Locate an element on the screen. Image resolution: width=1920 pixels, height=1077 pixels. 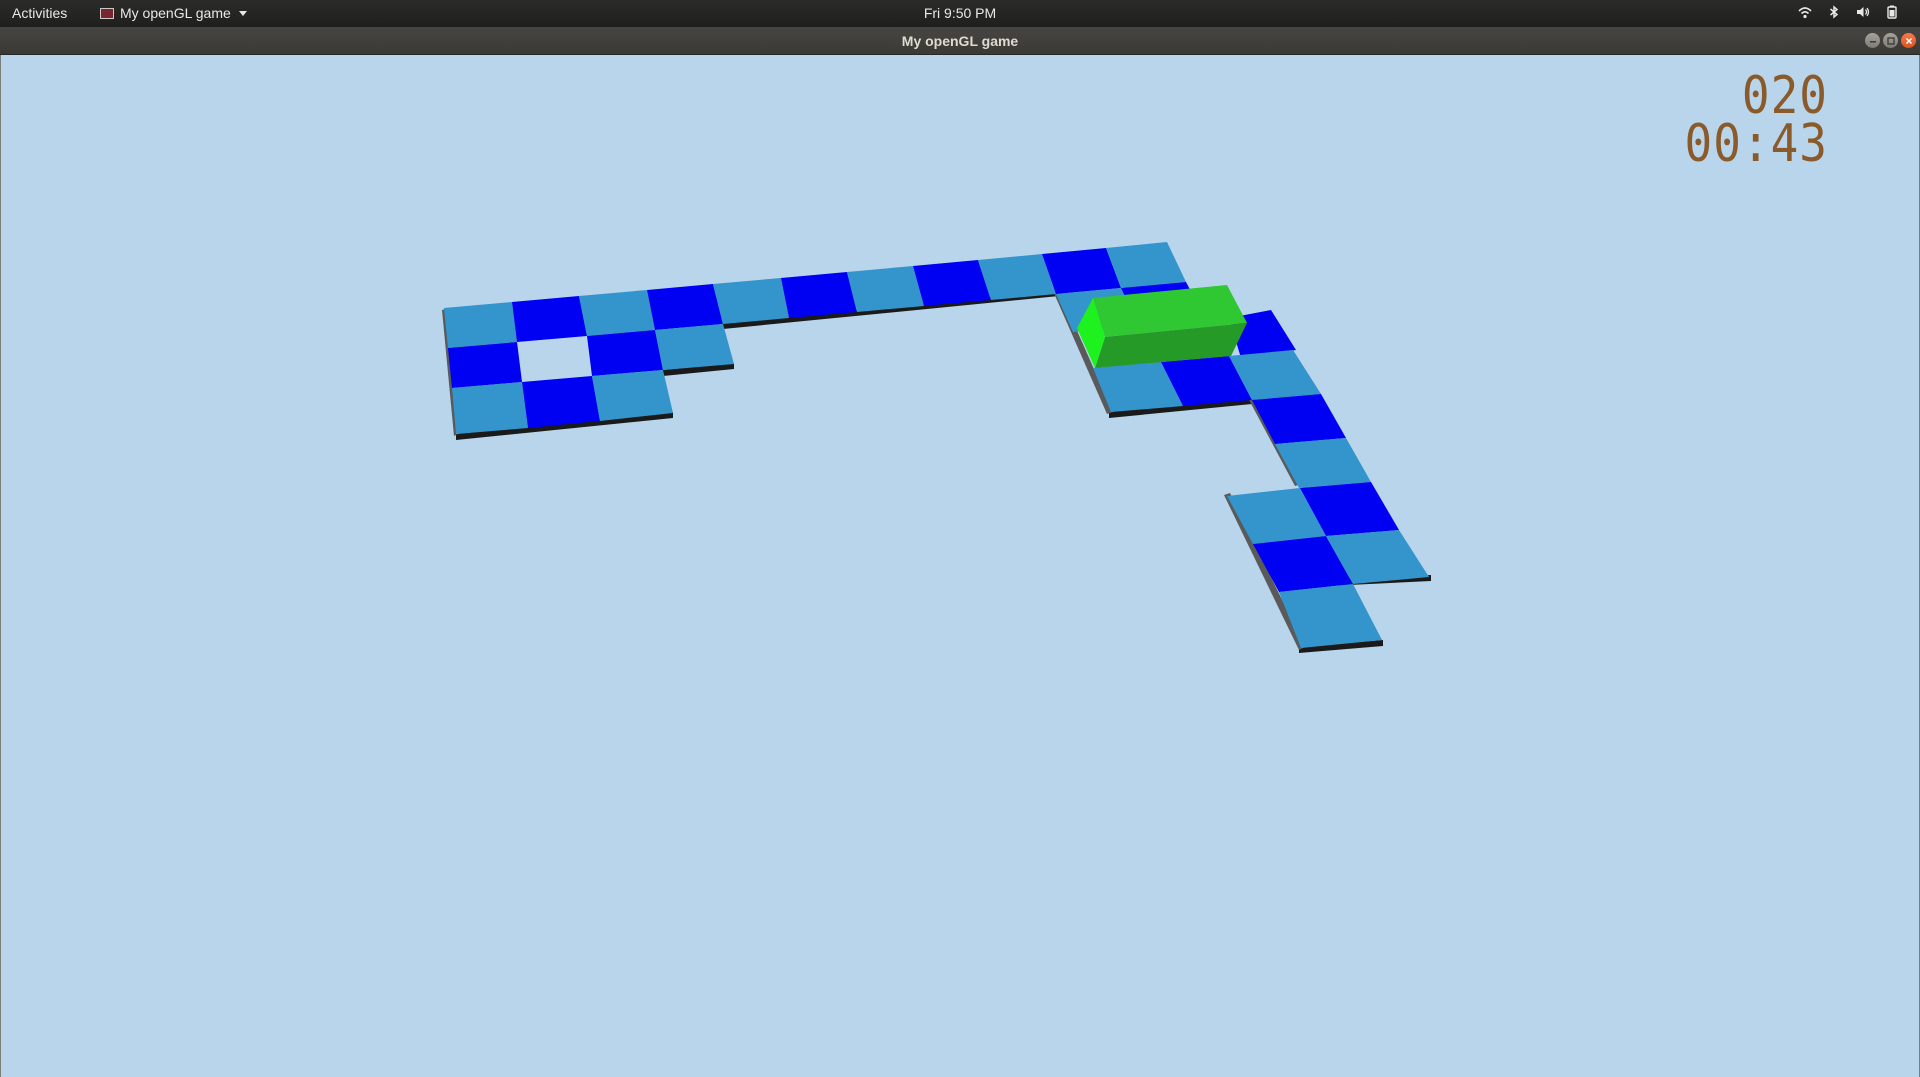
minimize-button is located at coordinates (1872, 40).